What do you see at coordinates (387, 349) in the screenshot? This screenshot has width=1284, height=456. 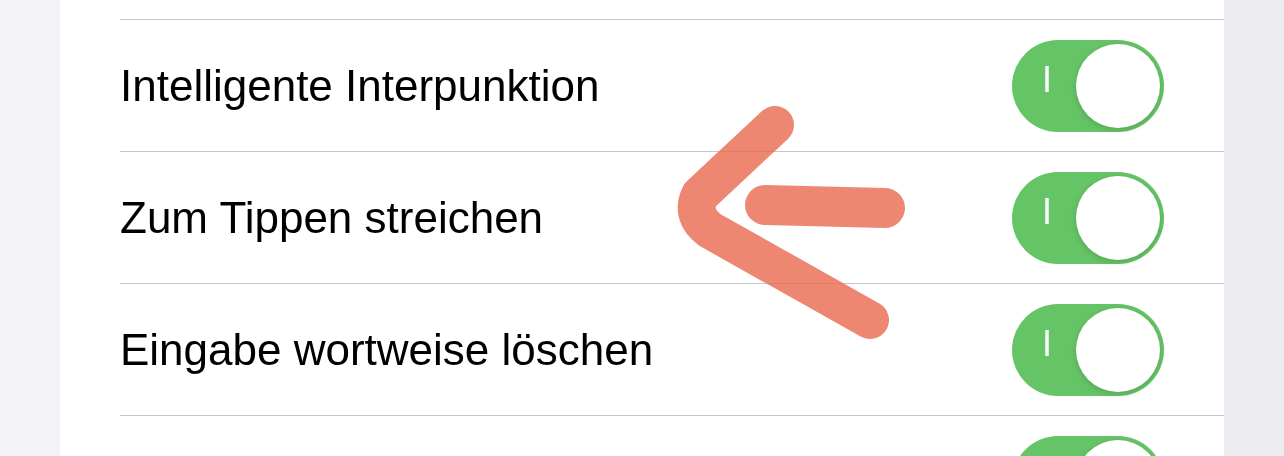 I see `setting-label: Eingabe wortweise löschen` at bounding box center [387, 349].